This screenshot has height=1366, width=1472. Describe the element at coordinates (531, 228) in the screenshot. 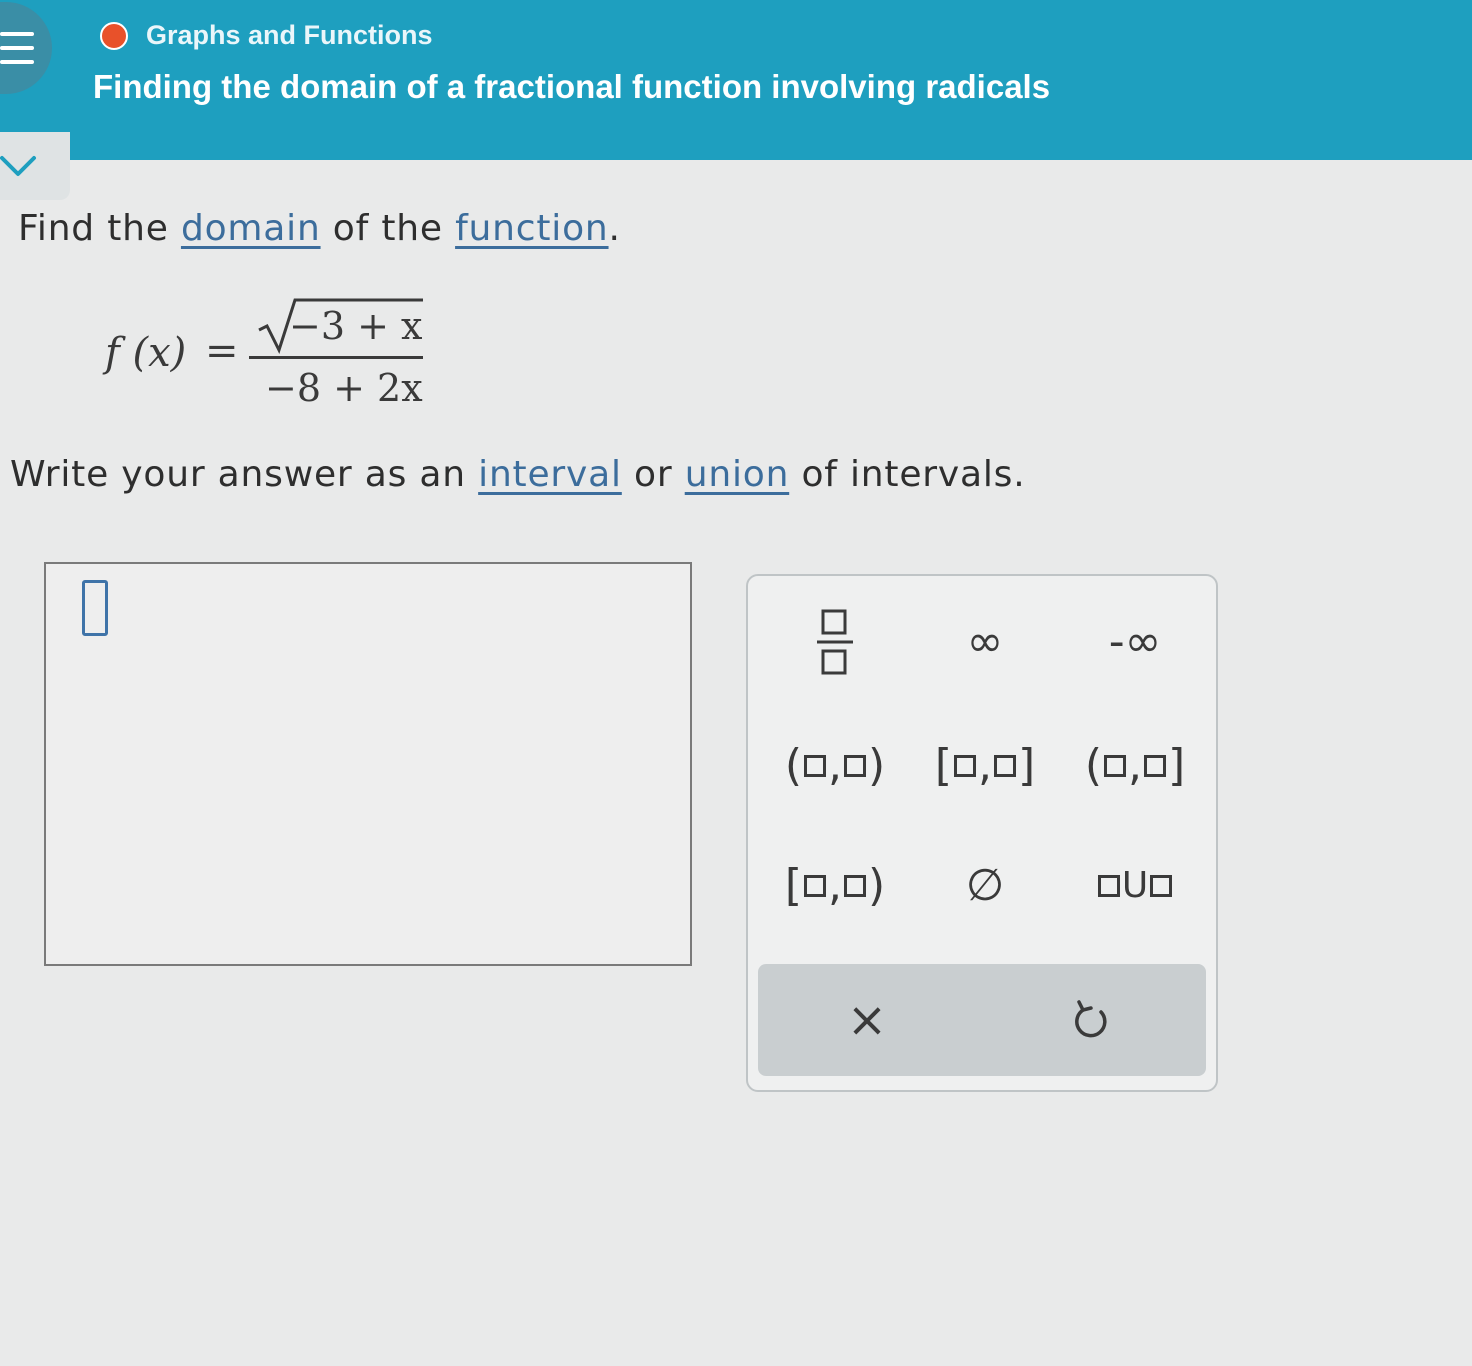

I see `function-link: function` at that location.